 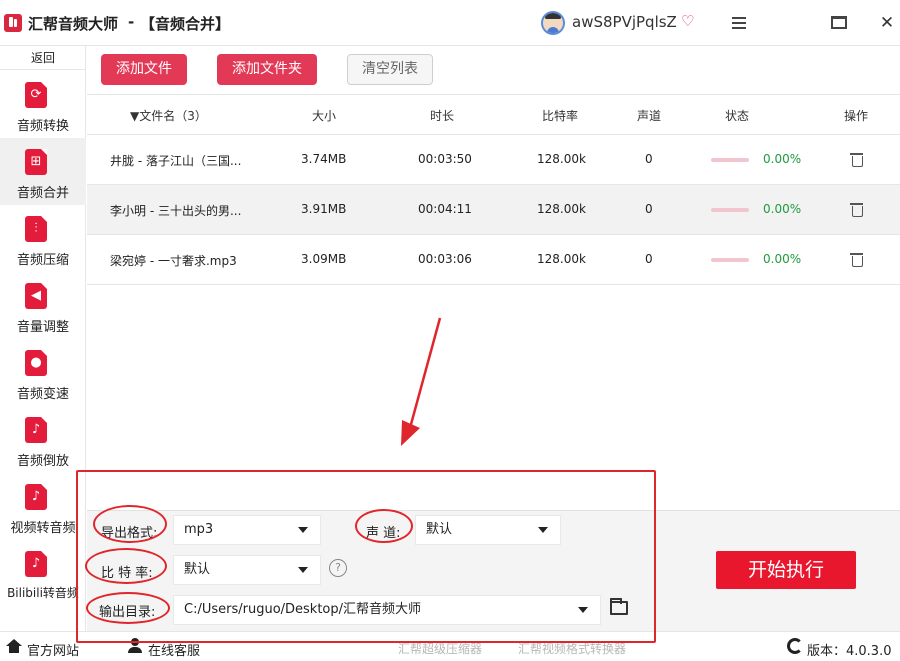 I want to click on cell-duration: 00:03:06, so click(x=445, y=259).